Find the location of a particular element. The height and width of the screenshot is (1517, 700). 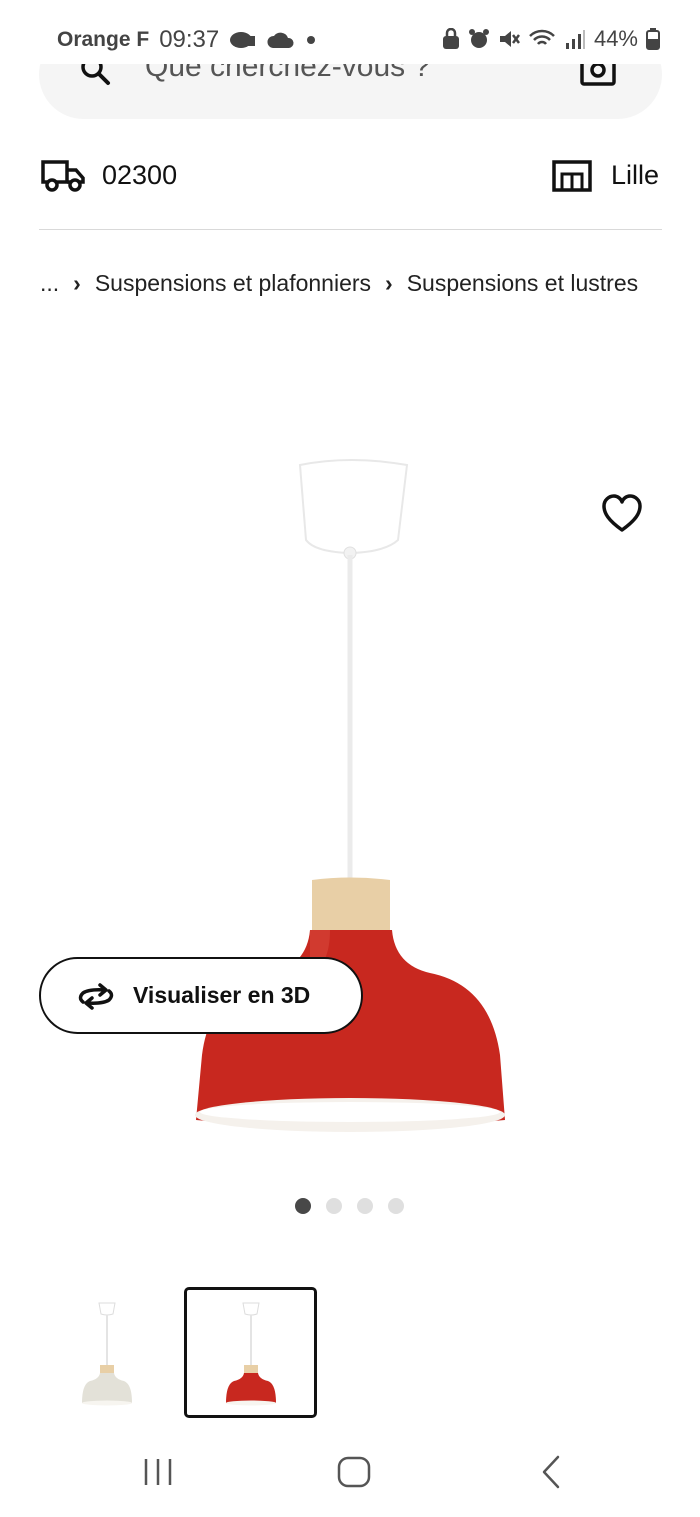

wifi-icon is located at coordinates (542, 37).